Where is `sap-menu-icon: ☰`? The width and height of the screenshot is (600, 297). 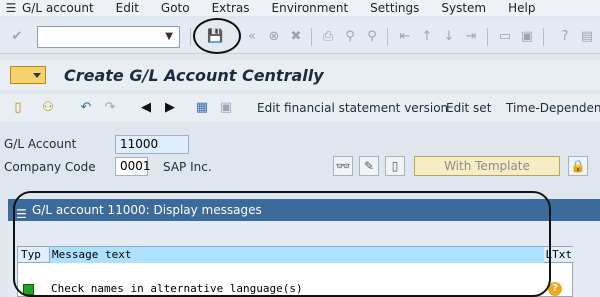
sap-menu-icon: ☰ is located at coordinates (11, 8).